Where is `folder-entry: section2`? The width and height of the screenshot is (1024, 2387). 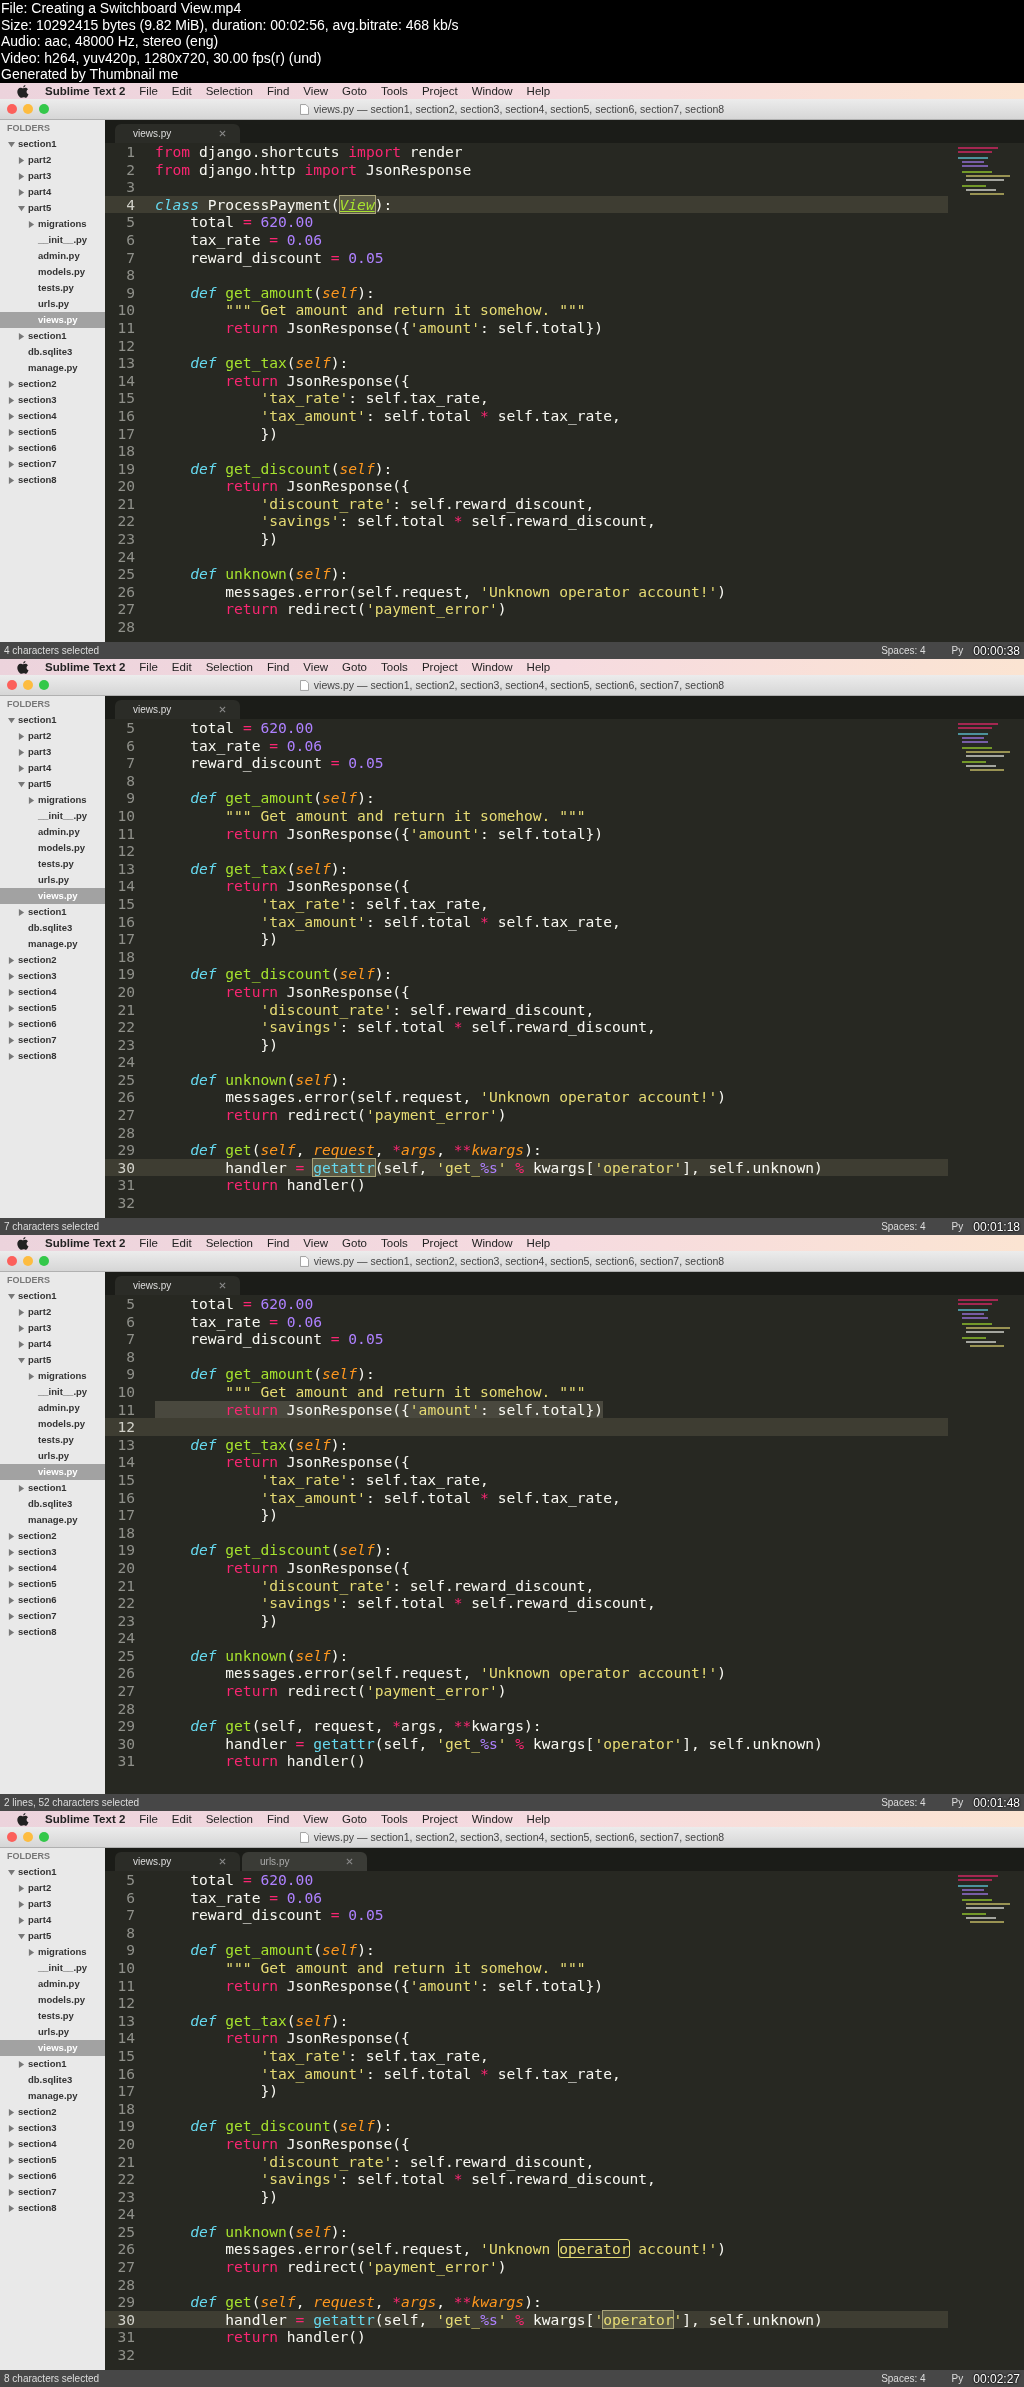 folder-entry: section2 is located at coordinates (52, 384).